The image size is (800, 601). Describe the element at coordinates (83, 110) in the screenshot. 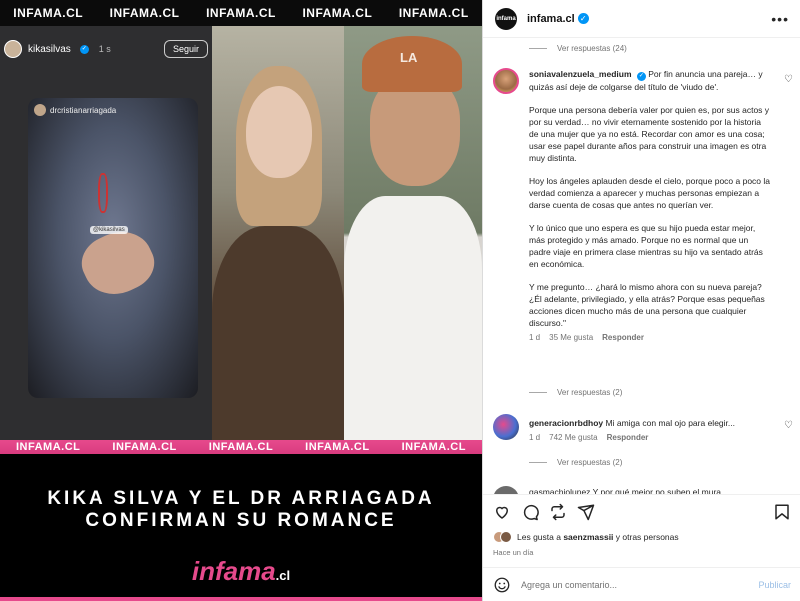

I see `story-mention-text: drcristianarriagada` at that location.